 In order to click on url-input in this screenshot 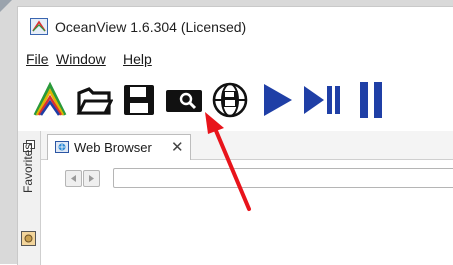, I will do `click(283, 178)`.